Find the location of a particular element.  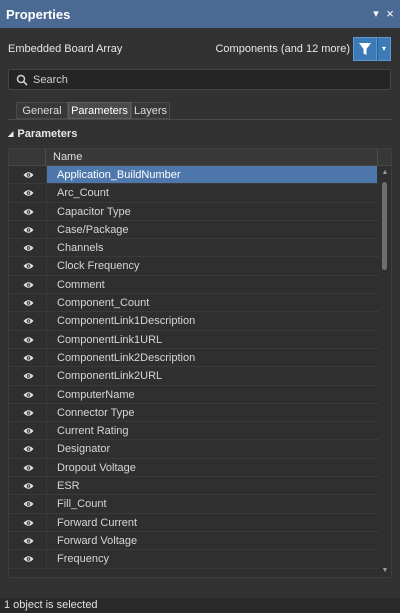

tab-general: General is located at coordinates (42, 110).